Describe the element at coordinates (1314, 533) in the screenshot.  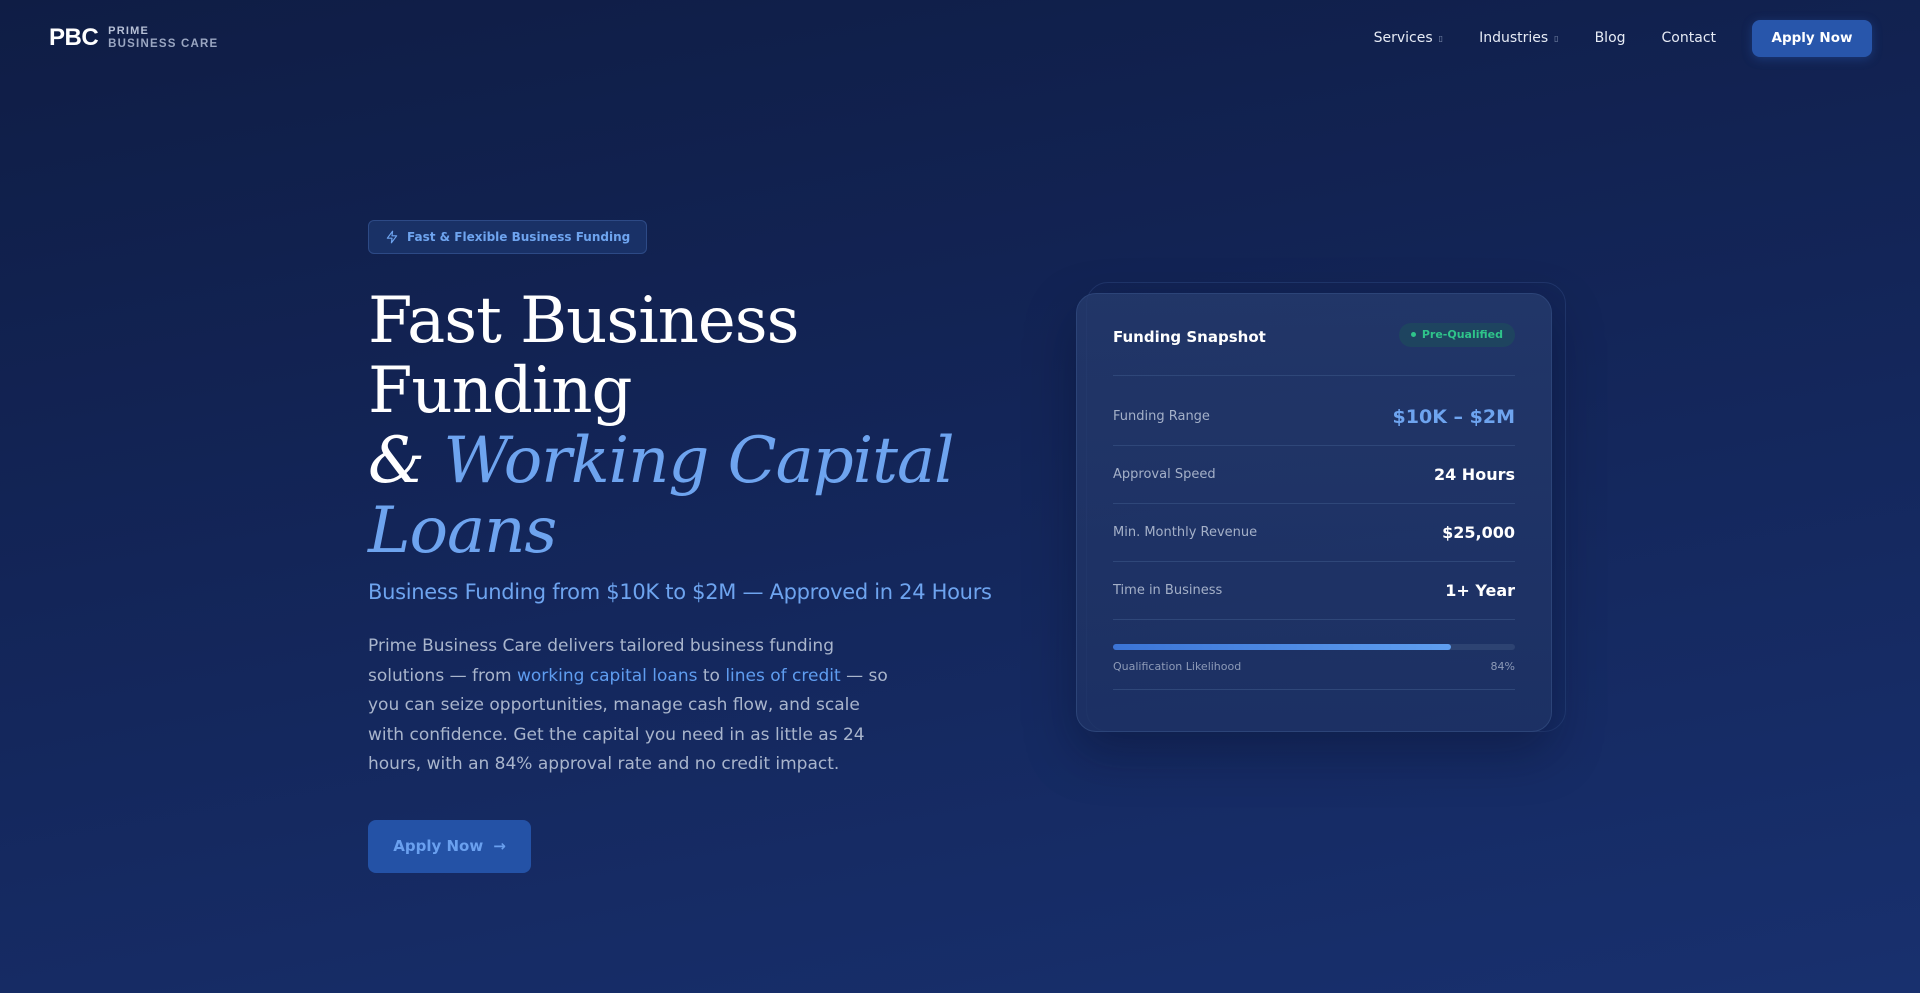
I see `snapshot-row-min-monthly-revenue: Min. Monthly Revenue $25,000` at that location.